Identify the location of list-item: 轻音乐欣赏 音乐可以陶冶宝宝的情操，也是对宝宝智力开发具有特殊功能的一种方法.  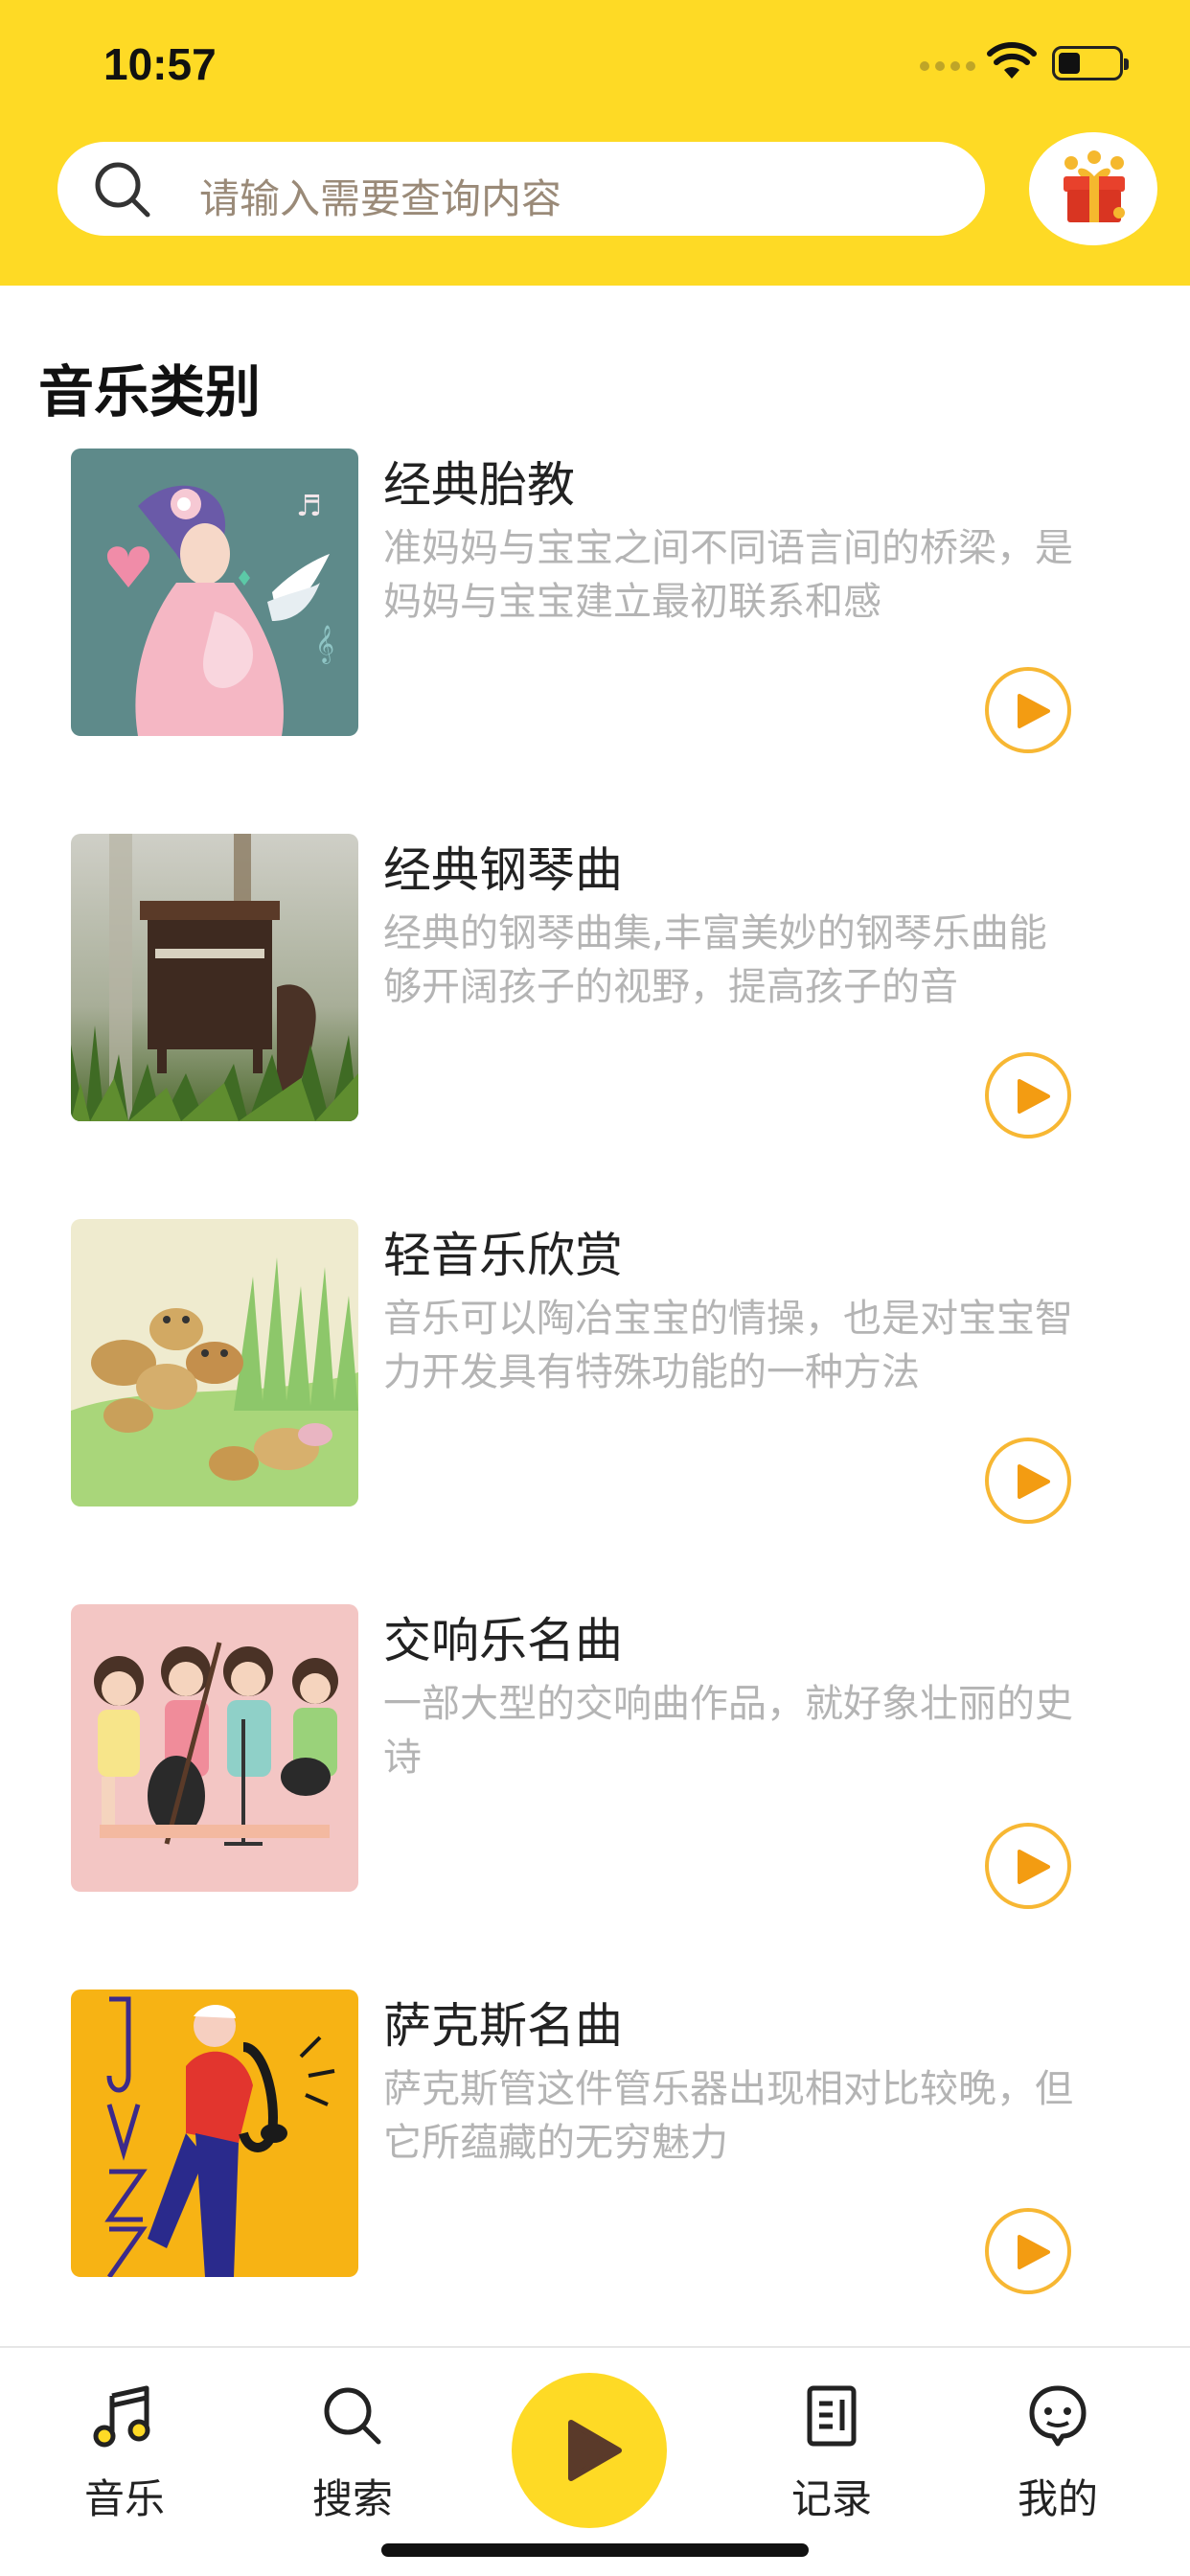
(595, 1371).